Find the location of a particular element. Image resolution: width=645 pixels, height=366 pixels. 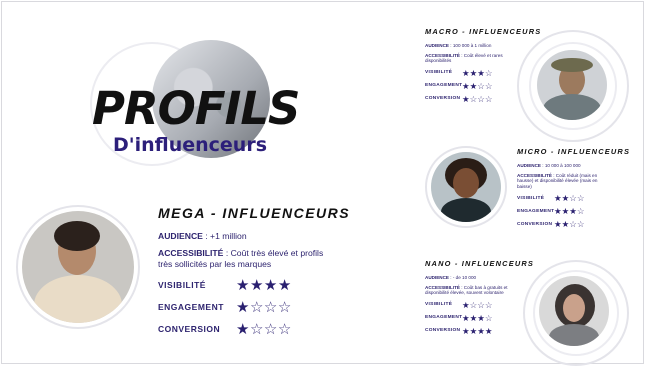

micro-rating-row: ENGAGEMENT ★ ★ ★ ☆ is located at coordinates (576, 211).